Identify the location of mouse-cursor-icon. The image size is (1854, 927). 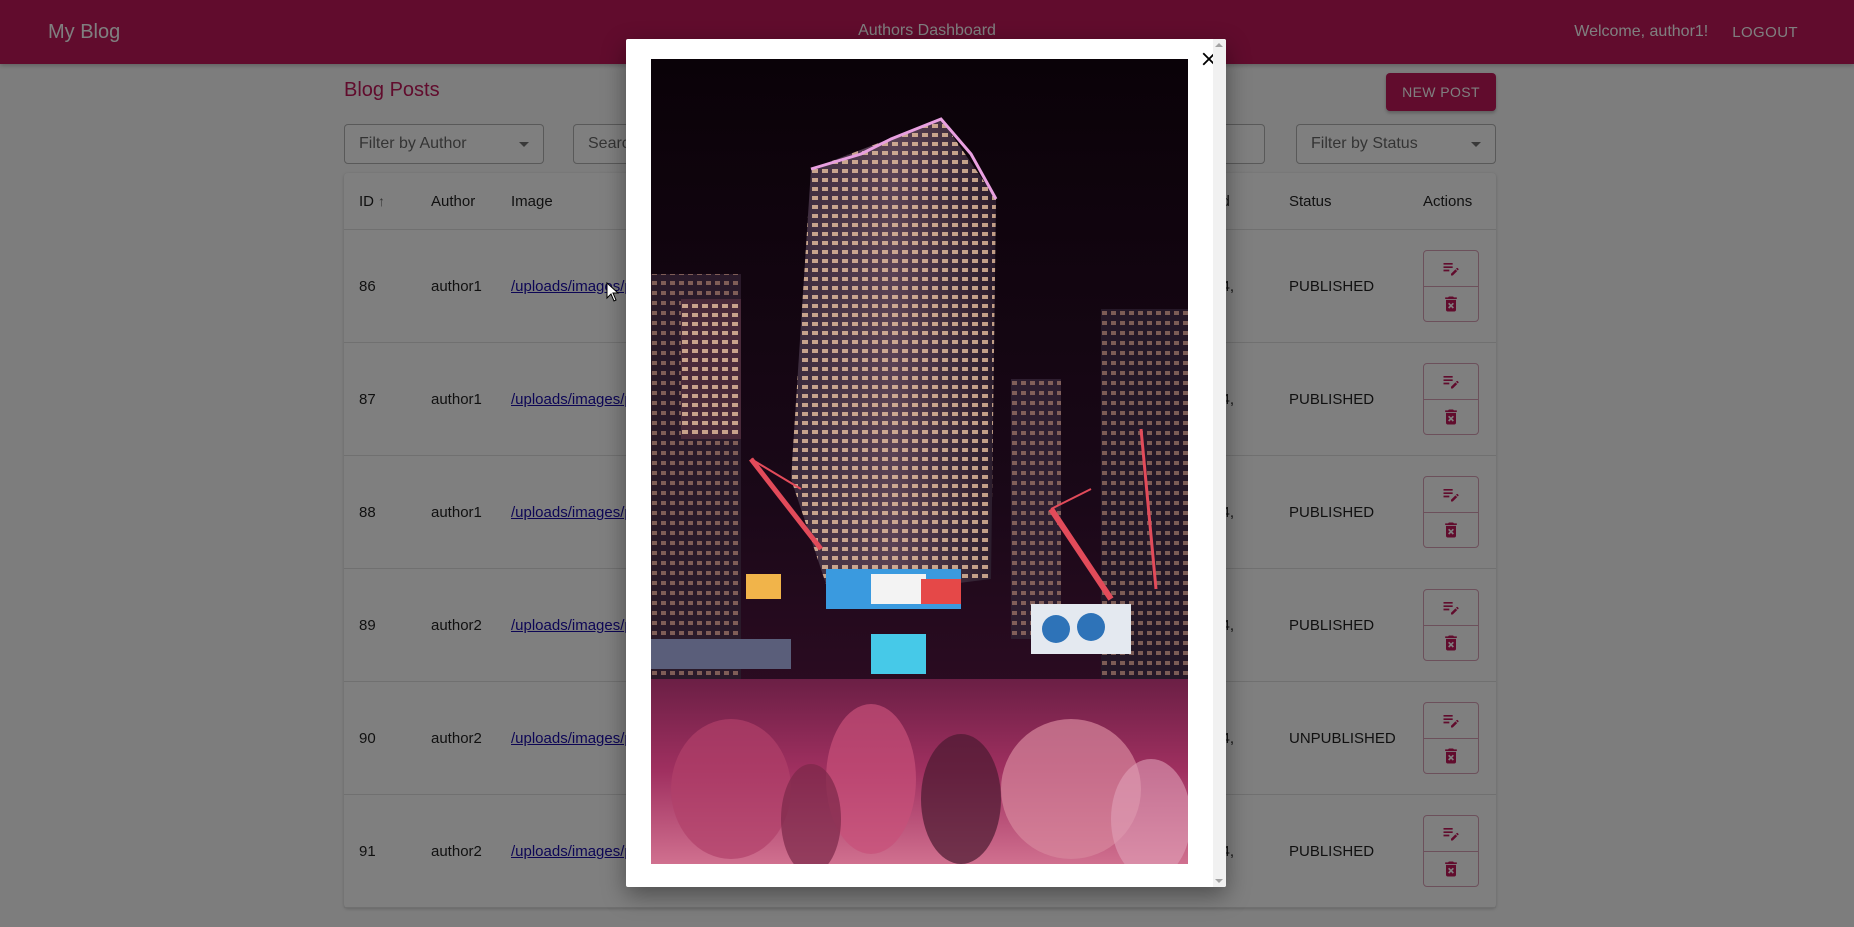
(613, 292).